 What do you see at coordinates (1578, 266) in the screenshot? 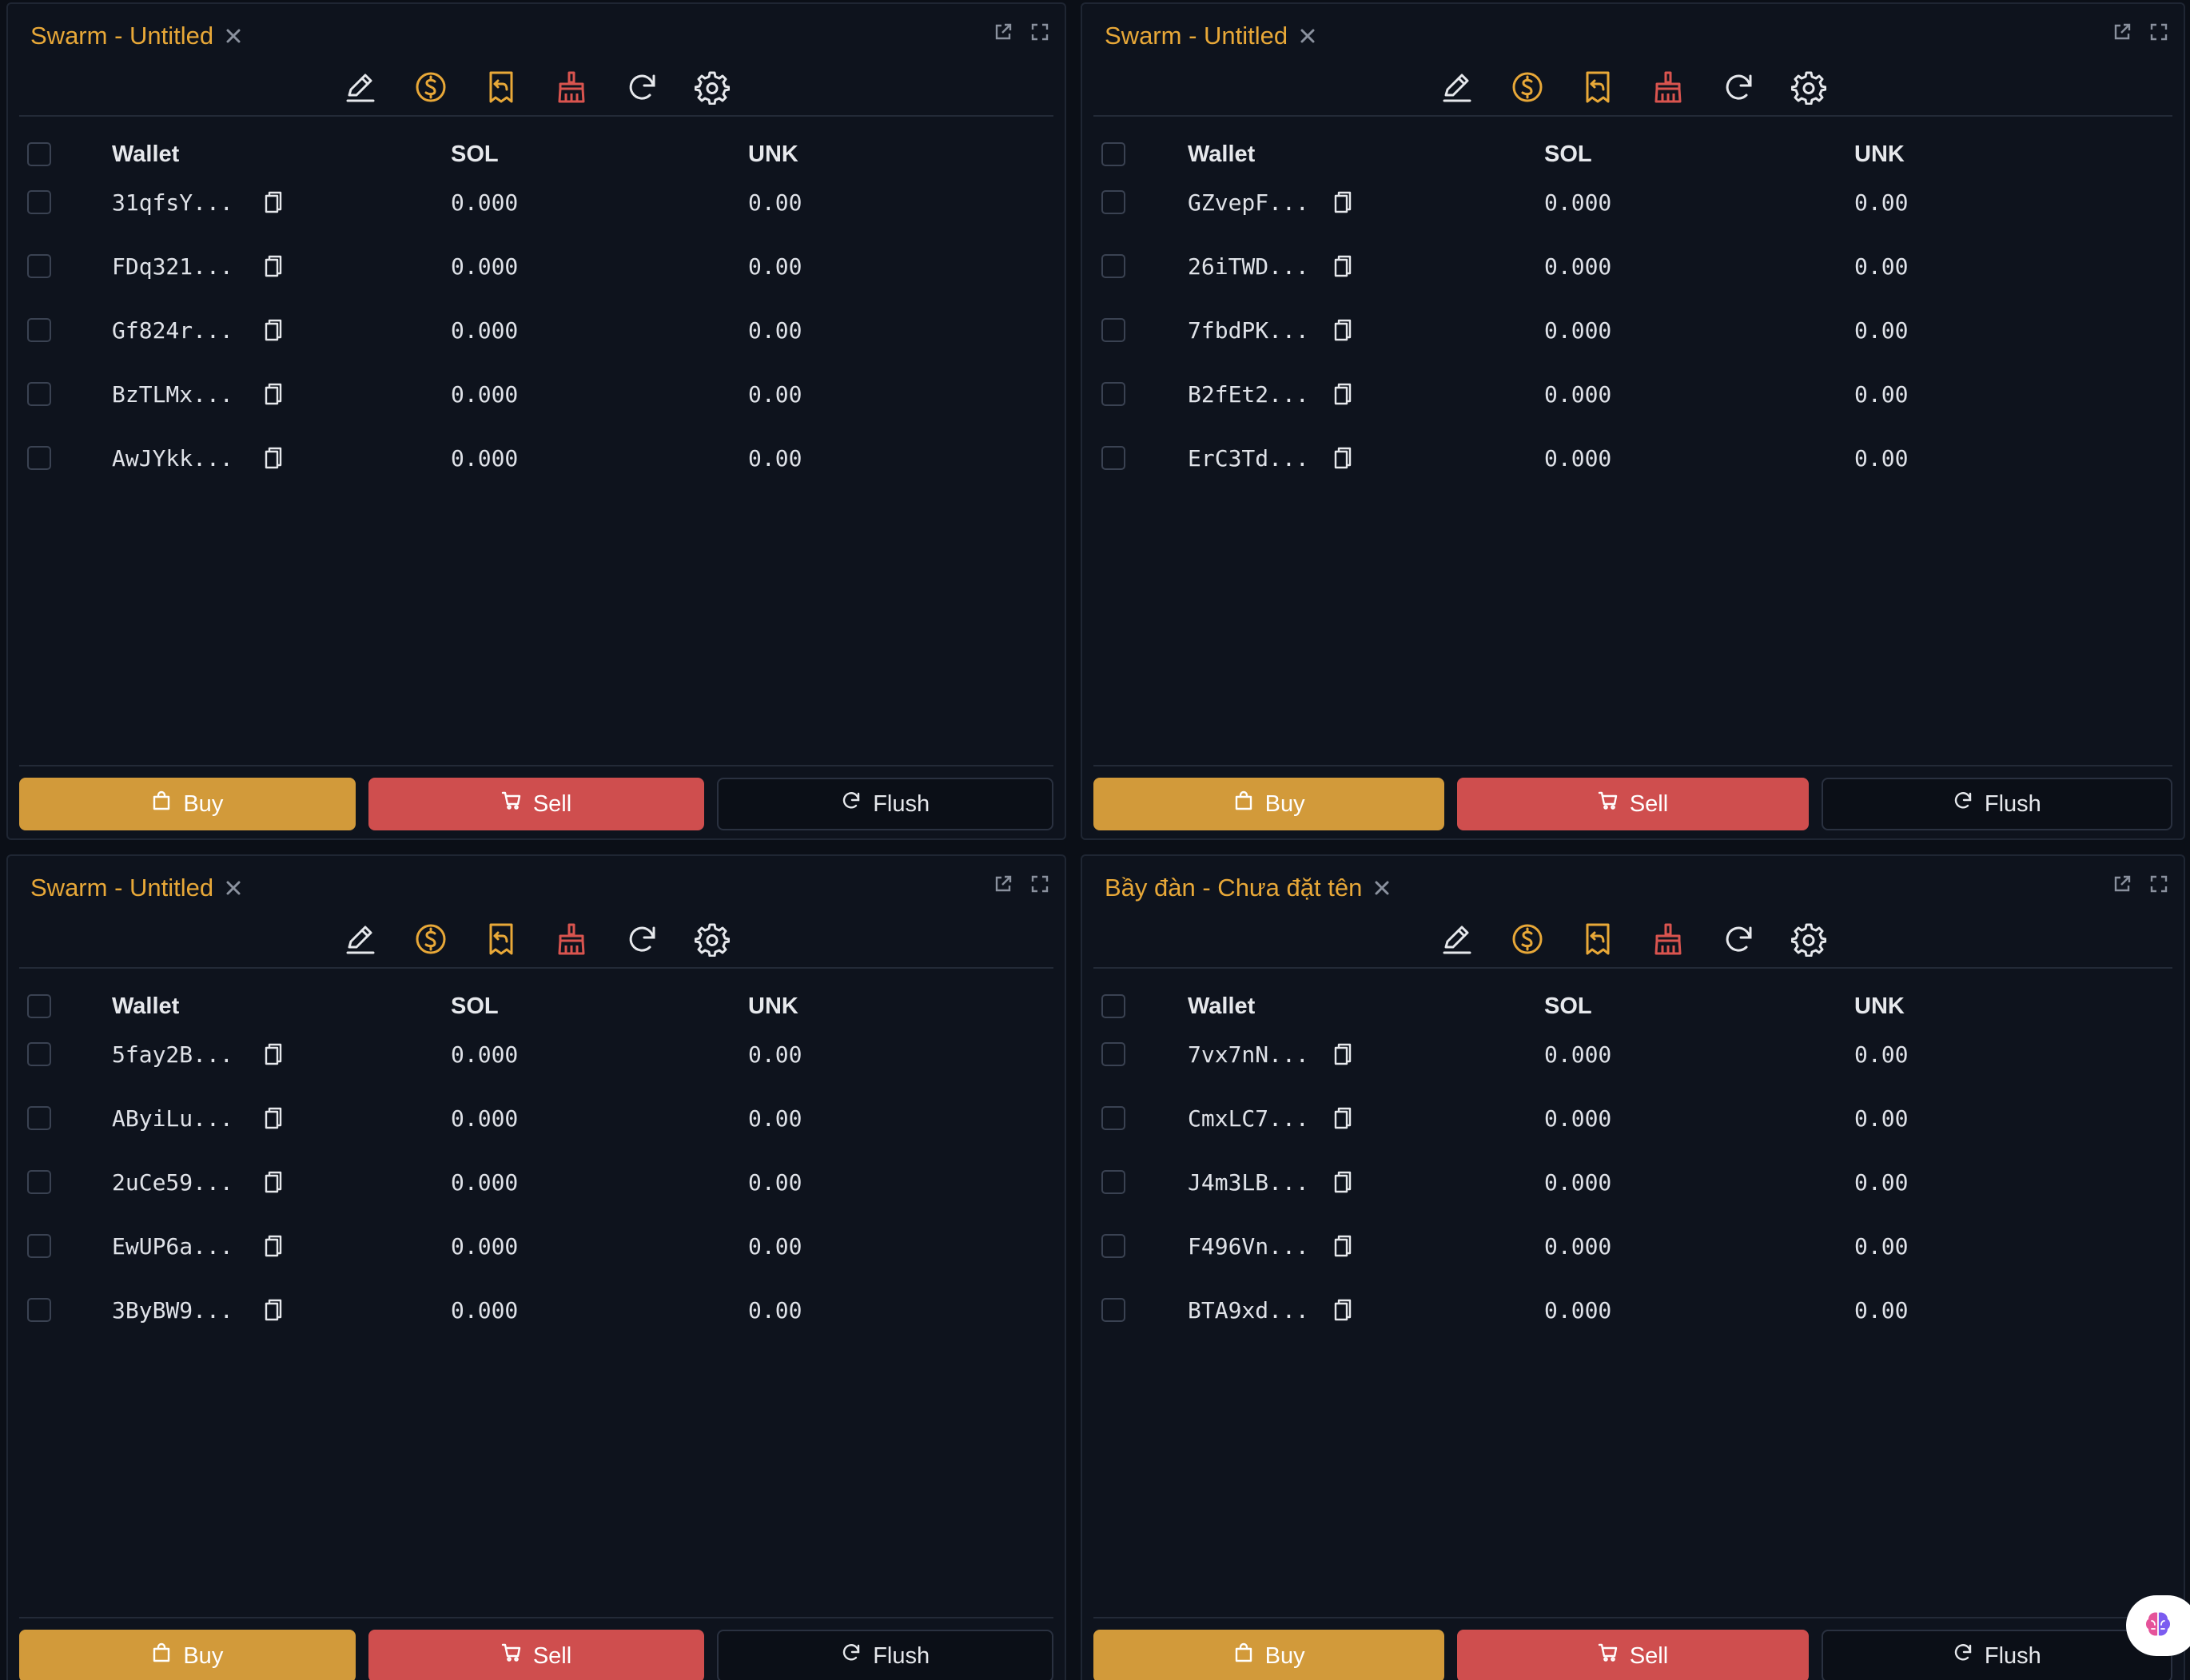
I see `sol-balance: 0.000` at bounding box center [1578, 266].